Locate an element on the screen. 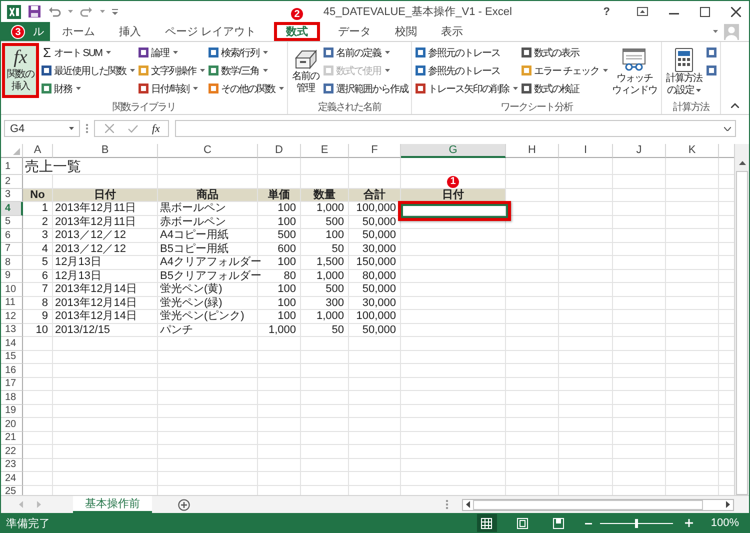  row-header: 21 is located at coordinates (12, 438).